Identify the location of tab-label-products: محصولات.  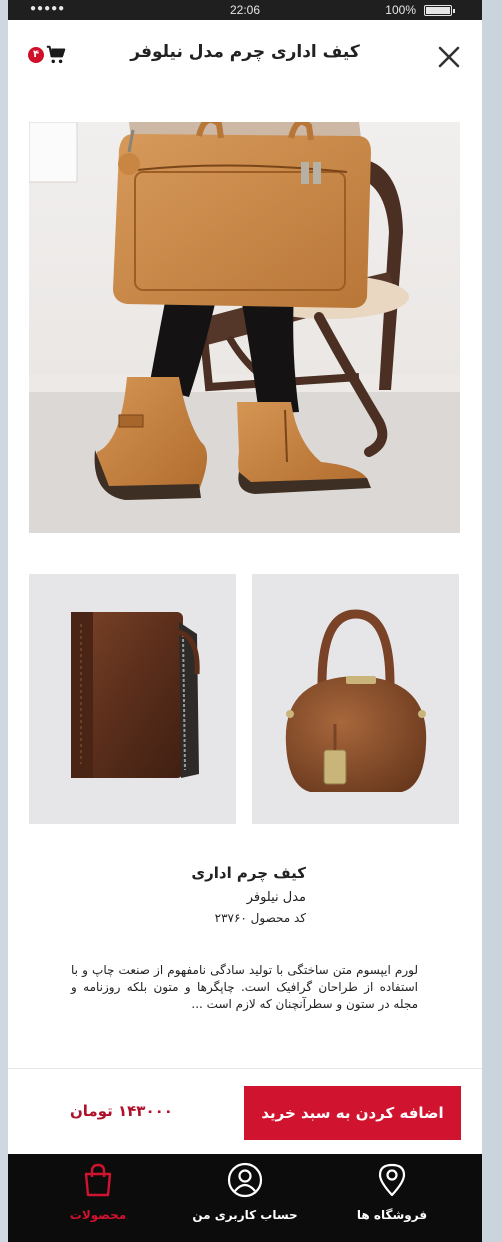
(98, 1215).